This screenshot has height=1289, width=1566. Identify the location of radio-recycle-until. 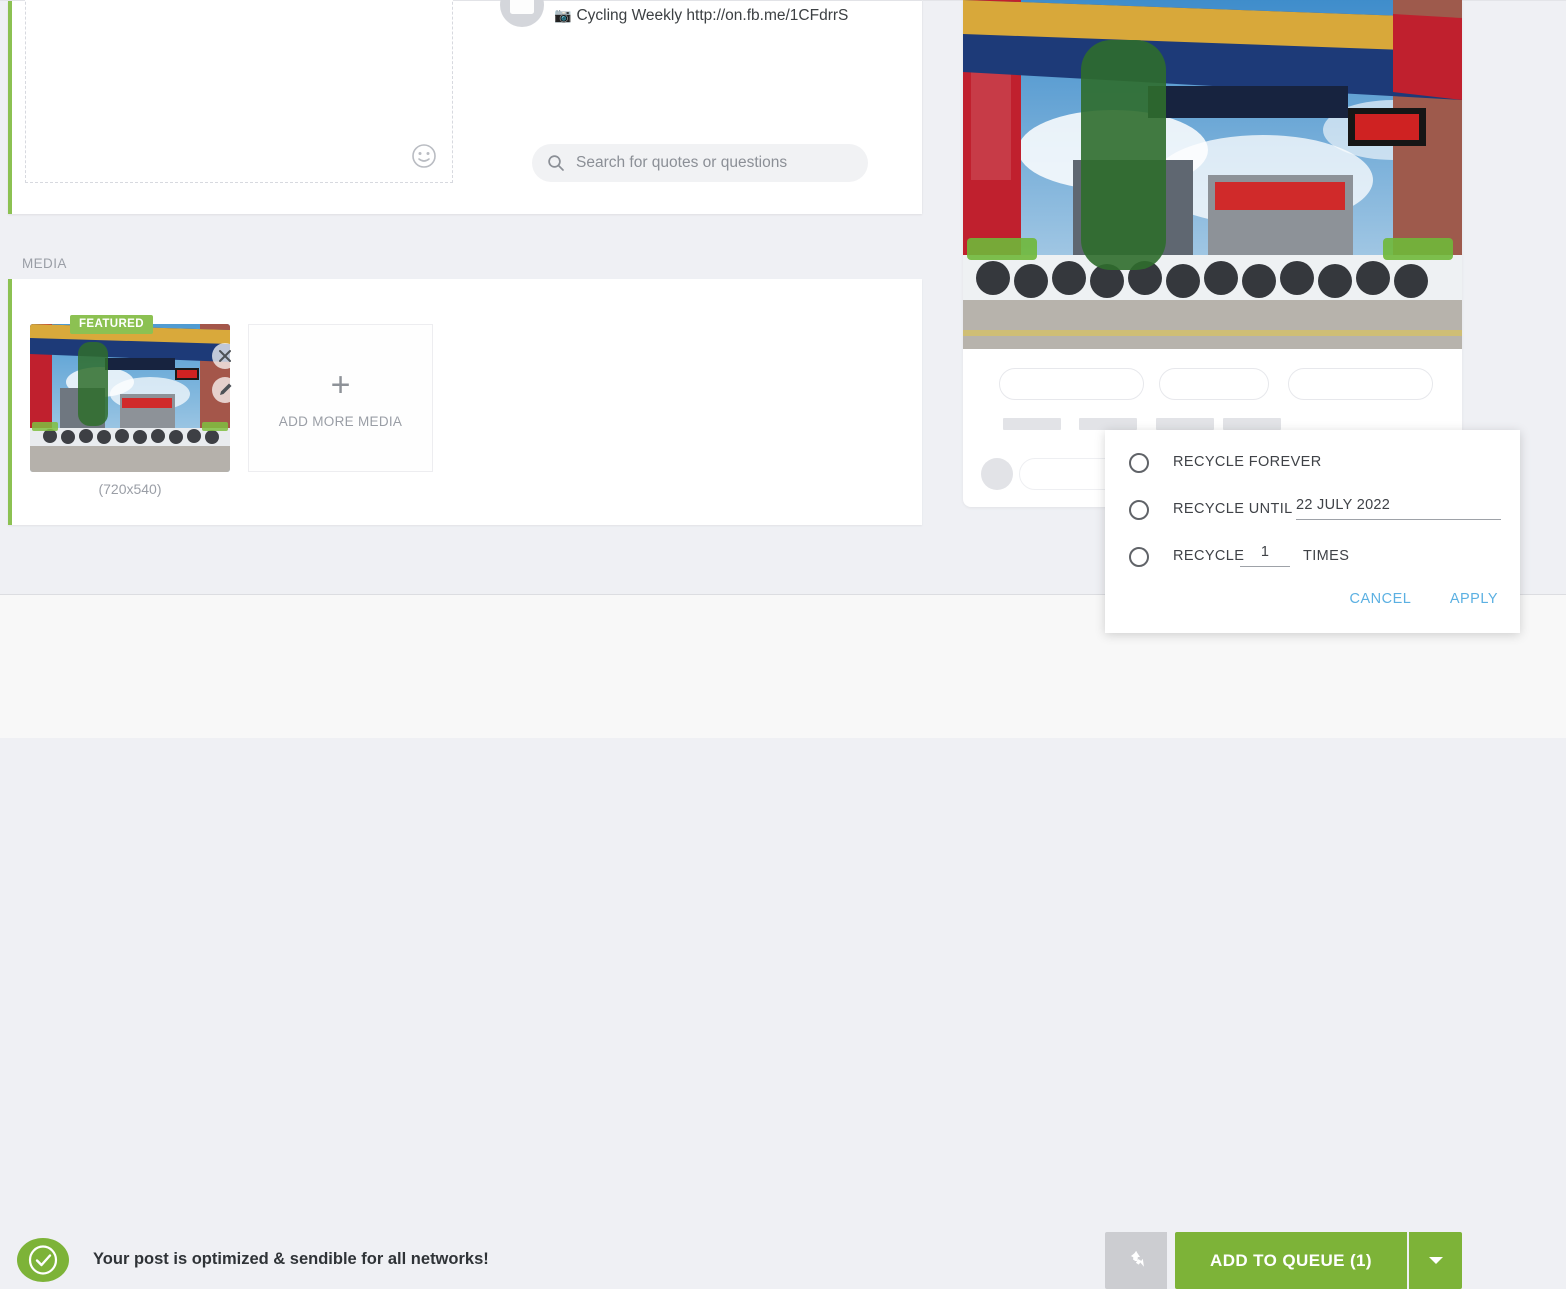
(1139, 510).